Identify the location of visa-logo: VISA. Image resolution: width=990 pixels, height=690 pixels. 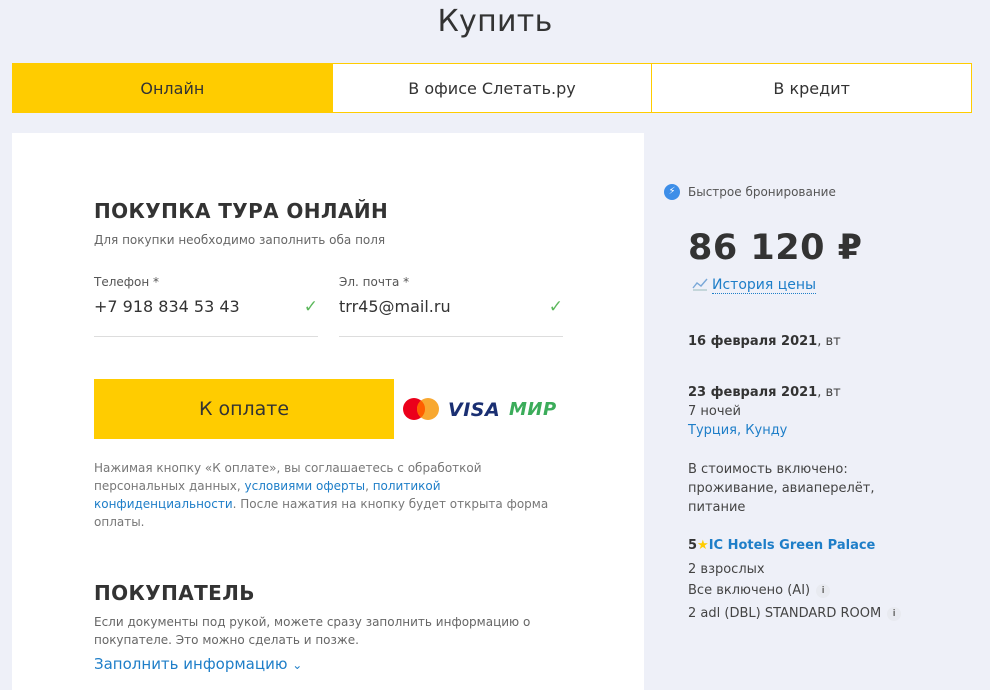
(474, 410).